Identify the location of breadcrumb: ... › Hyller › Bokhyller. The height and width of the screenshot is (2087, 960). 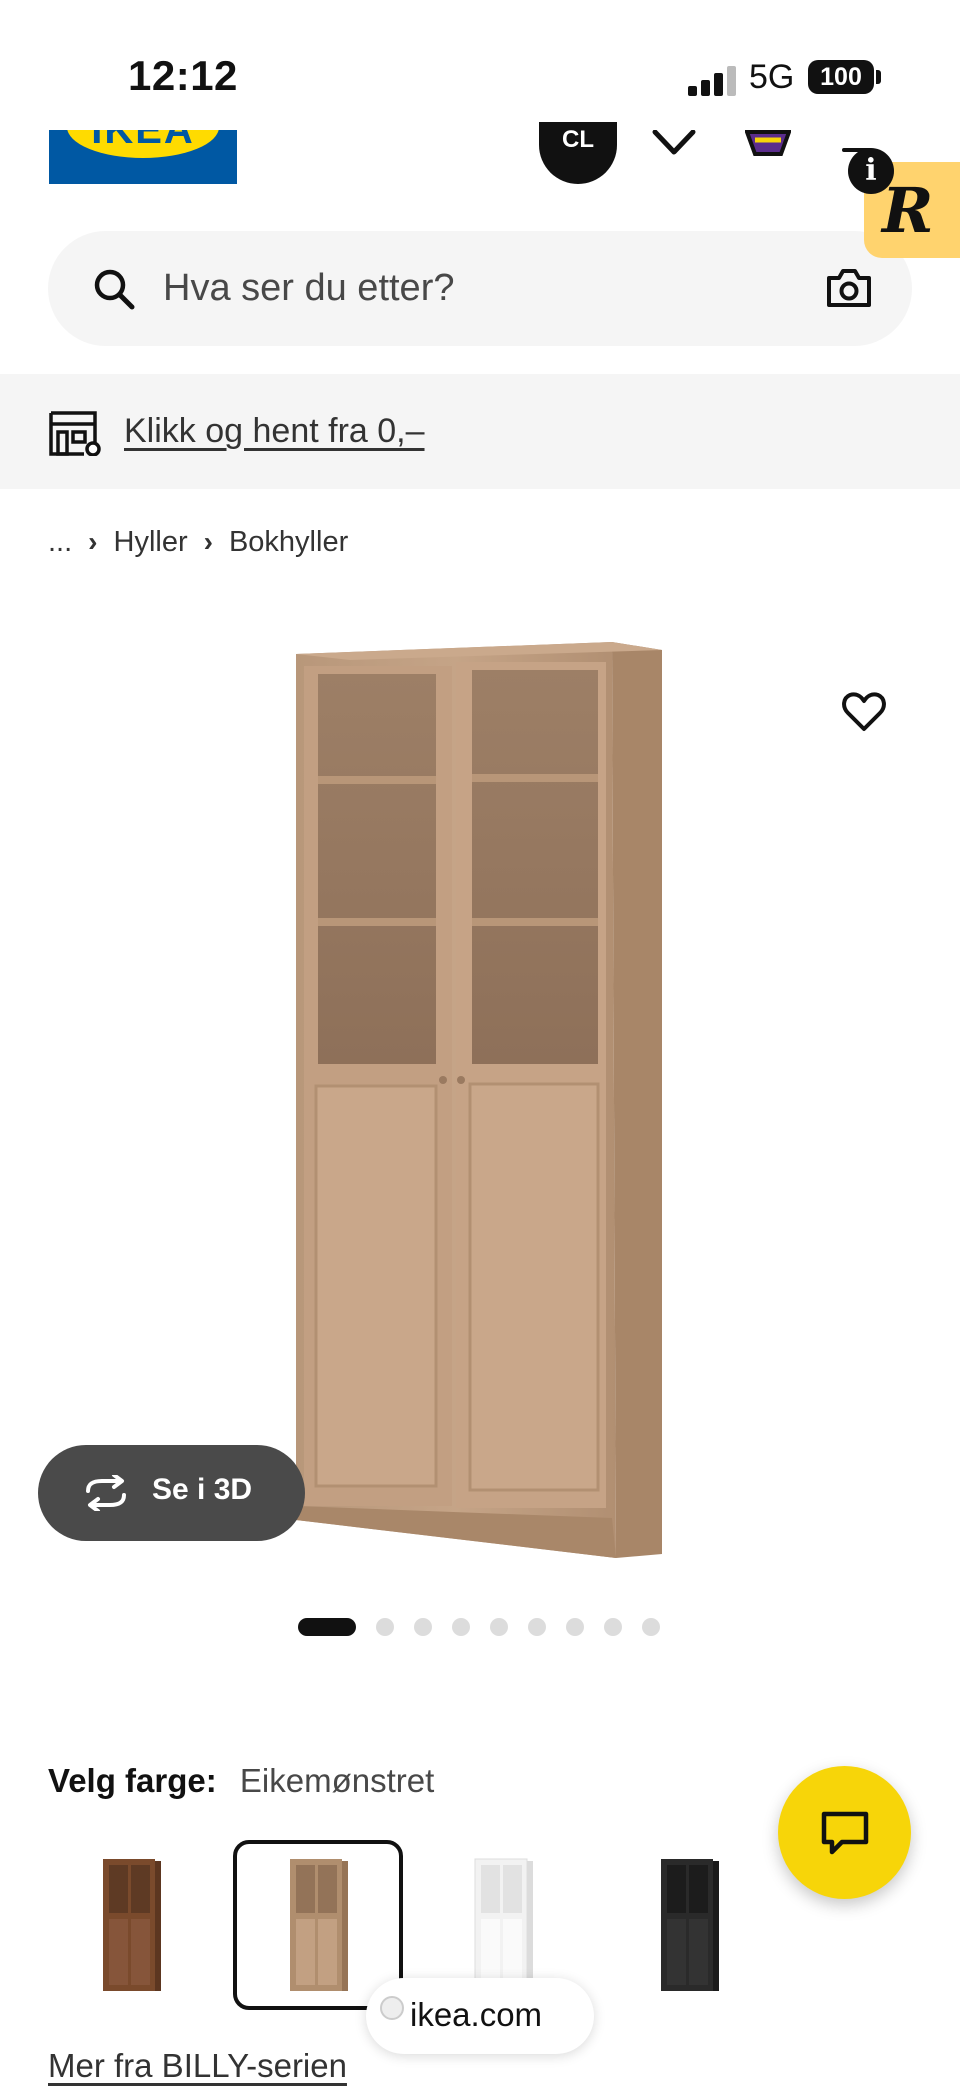
(198, 542).